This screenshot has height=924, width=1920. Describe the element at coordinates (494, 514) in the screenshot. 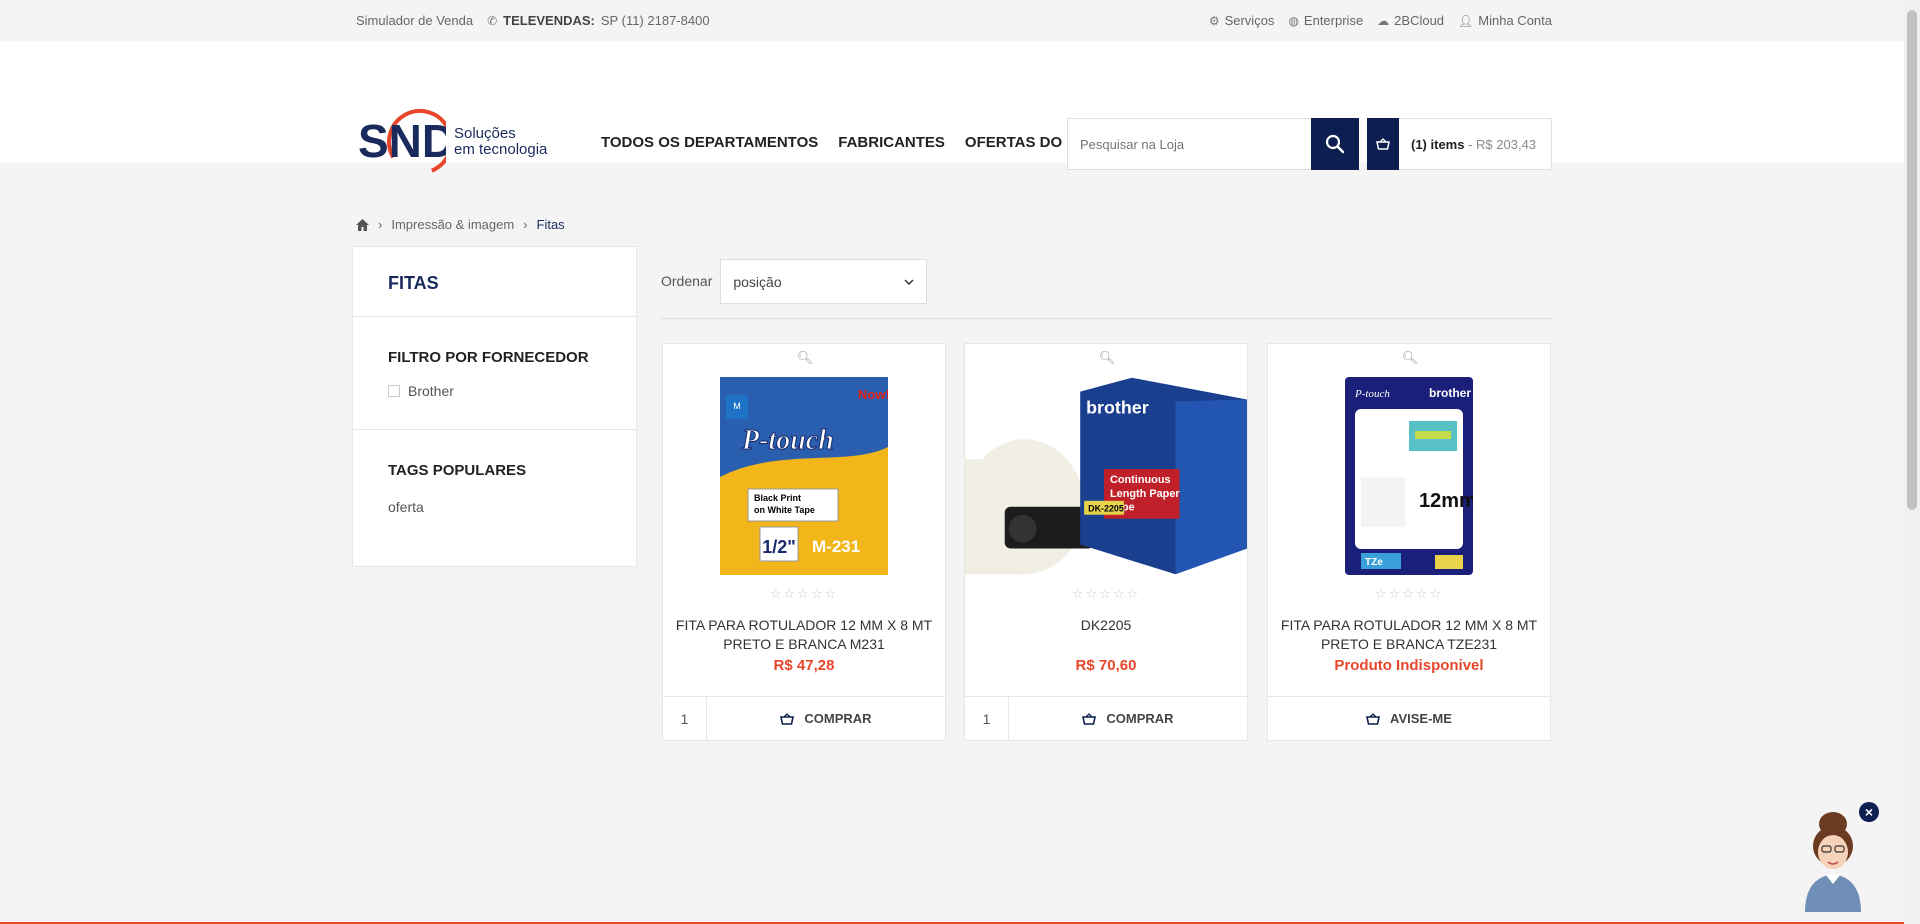

I see `tag-oferta: oferta` at that location.